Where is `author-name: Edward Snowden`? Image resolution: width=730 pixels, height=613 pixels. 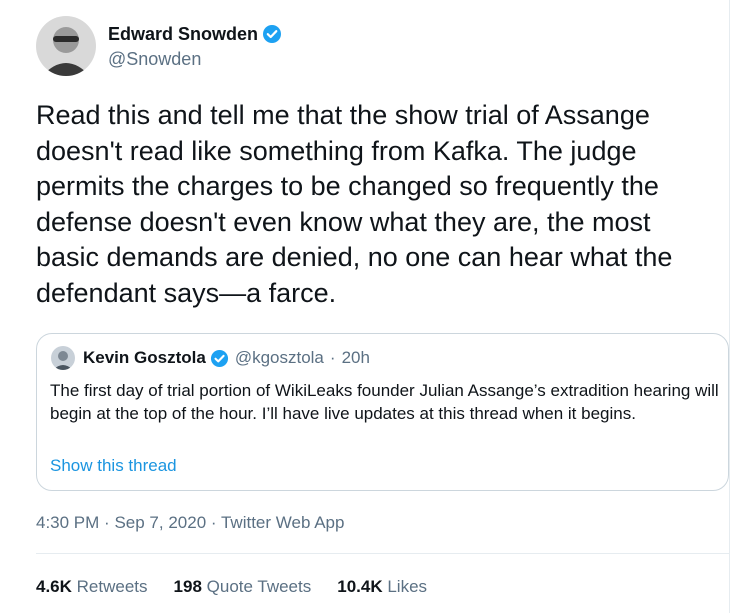
author-name: Edward Snowden is located at coordinates (183, 34).